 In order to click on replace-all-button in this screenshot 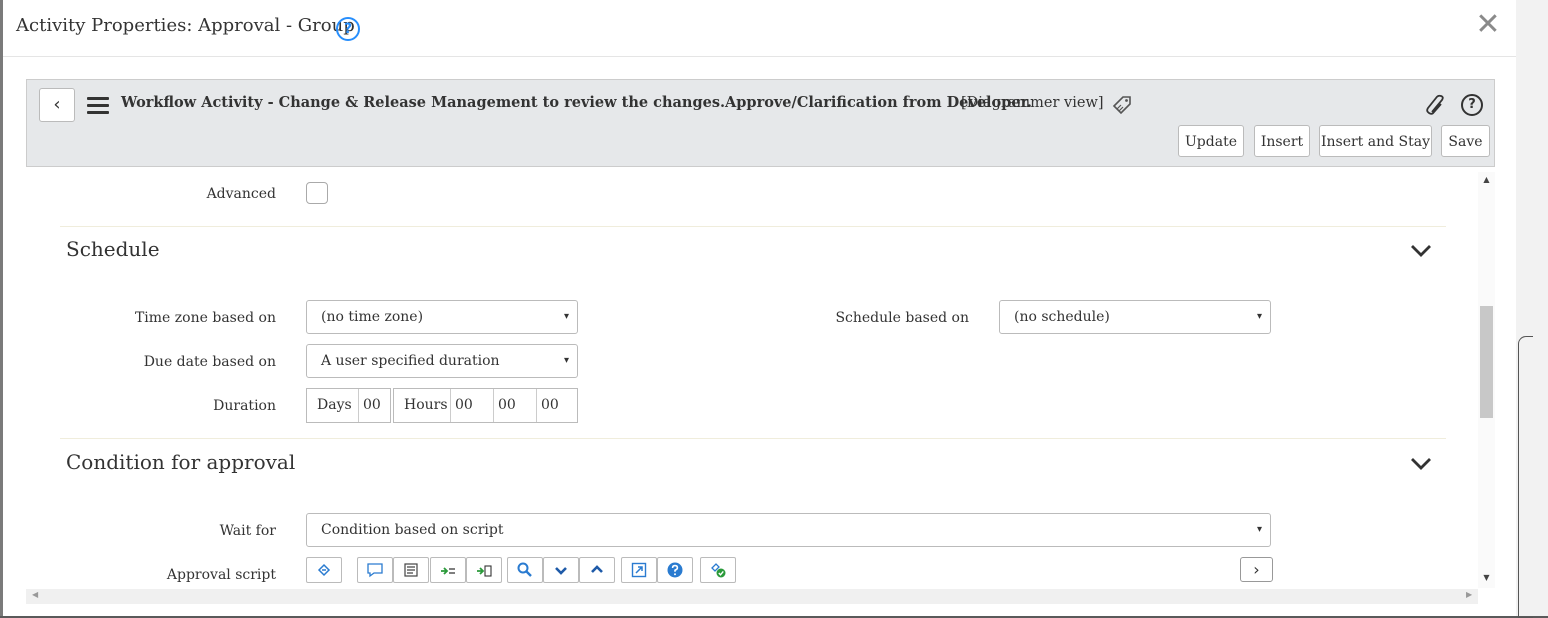, I will do `click(484, 570)`.